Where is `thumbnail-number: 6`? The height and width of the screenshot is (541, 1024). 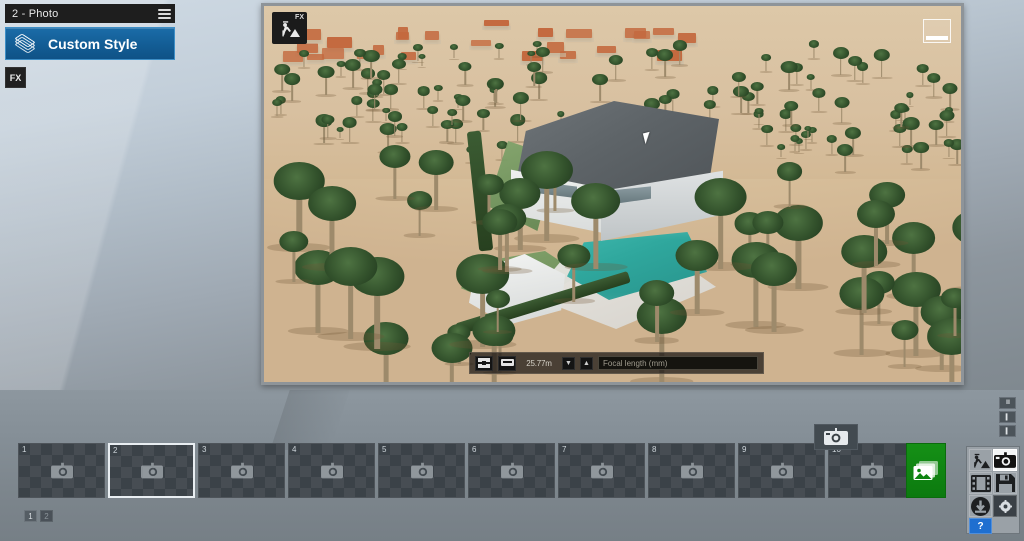
thumbnail-number: 6 is located at coordinates (474, 449).